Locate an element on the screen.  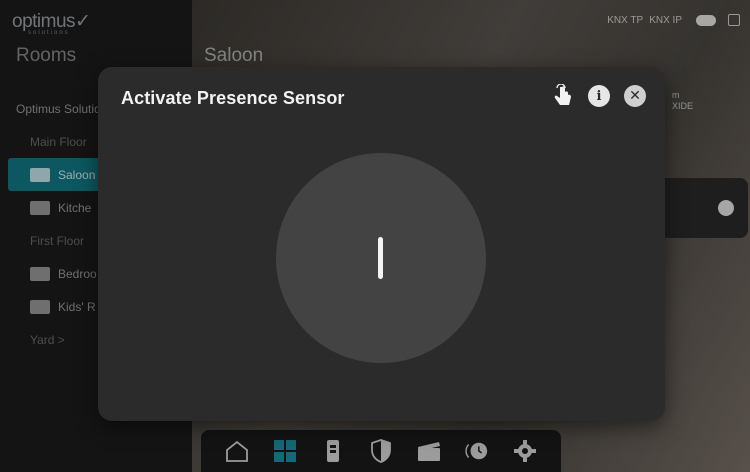
info-icon: i is located at coordinates (599, 96).